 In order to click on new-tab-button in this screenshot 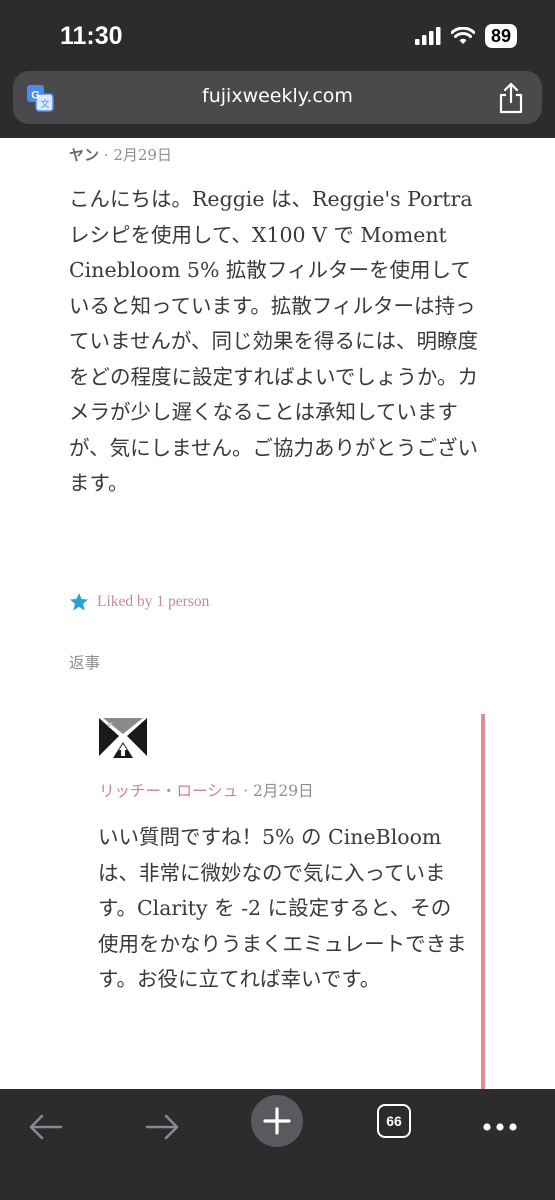, I will do `click(277, 1121)`.